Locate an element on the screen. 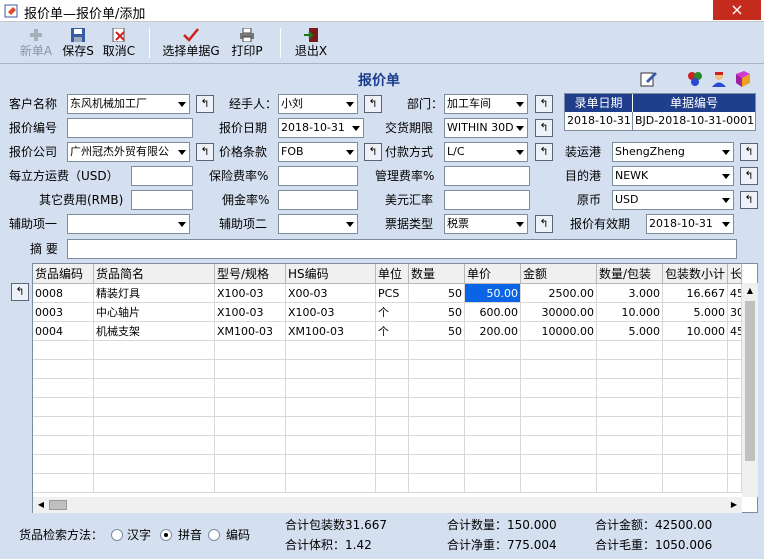 Image resolution: width=764 pixels, height=559 pixels. scroll-up-icon: ▲ is located at coordinates (750, 291).